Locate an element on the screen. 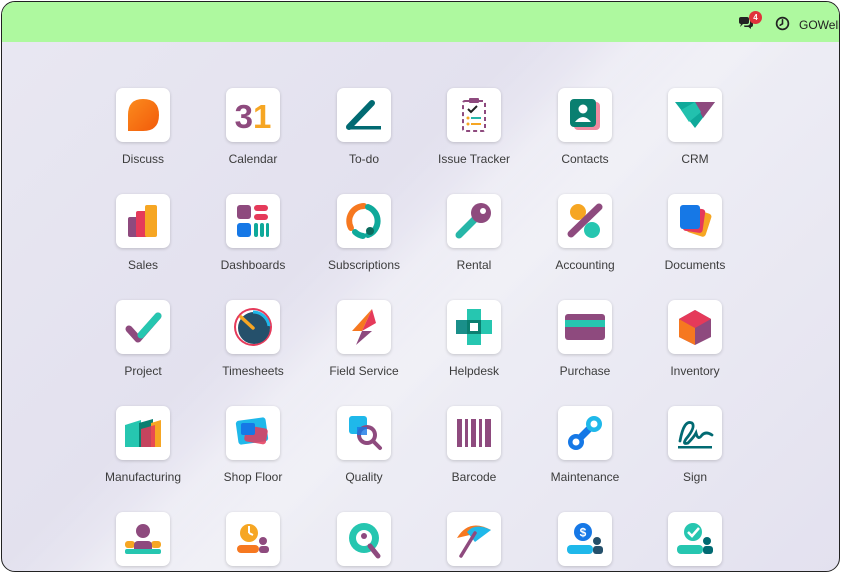 This screenshot has width=841, height=572. app-label: Rental is located at coordinates (474, 265).